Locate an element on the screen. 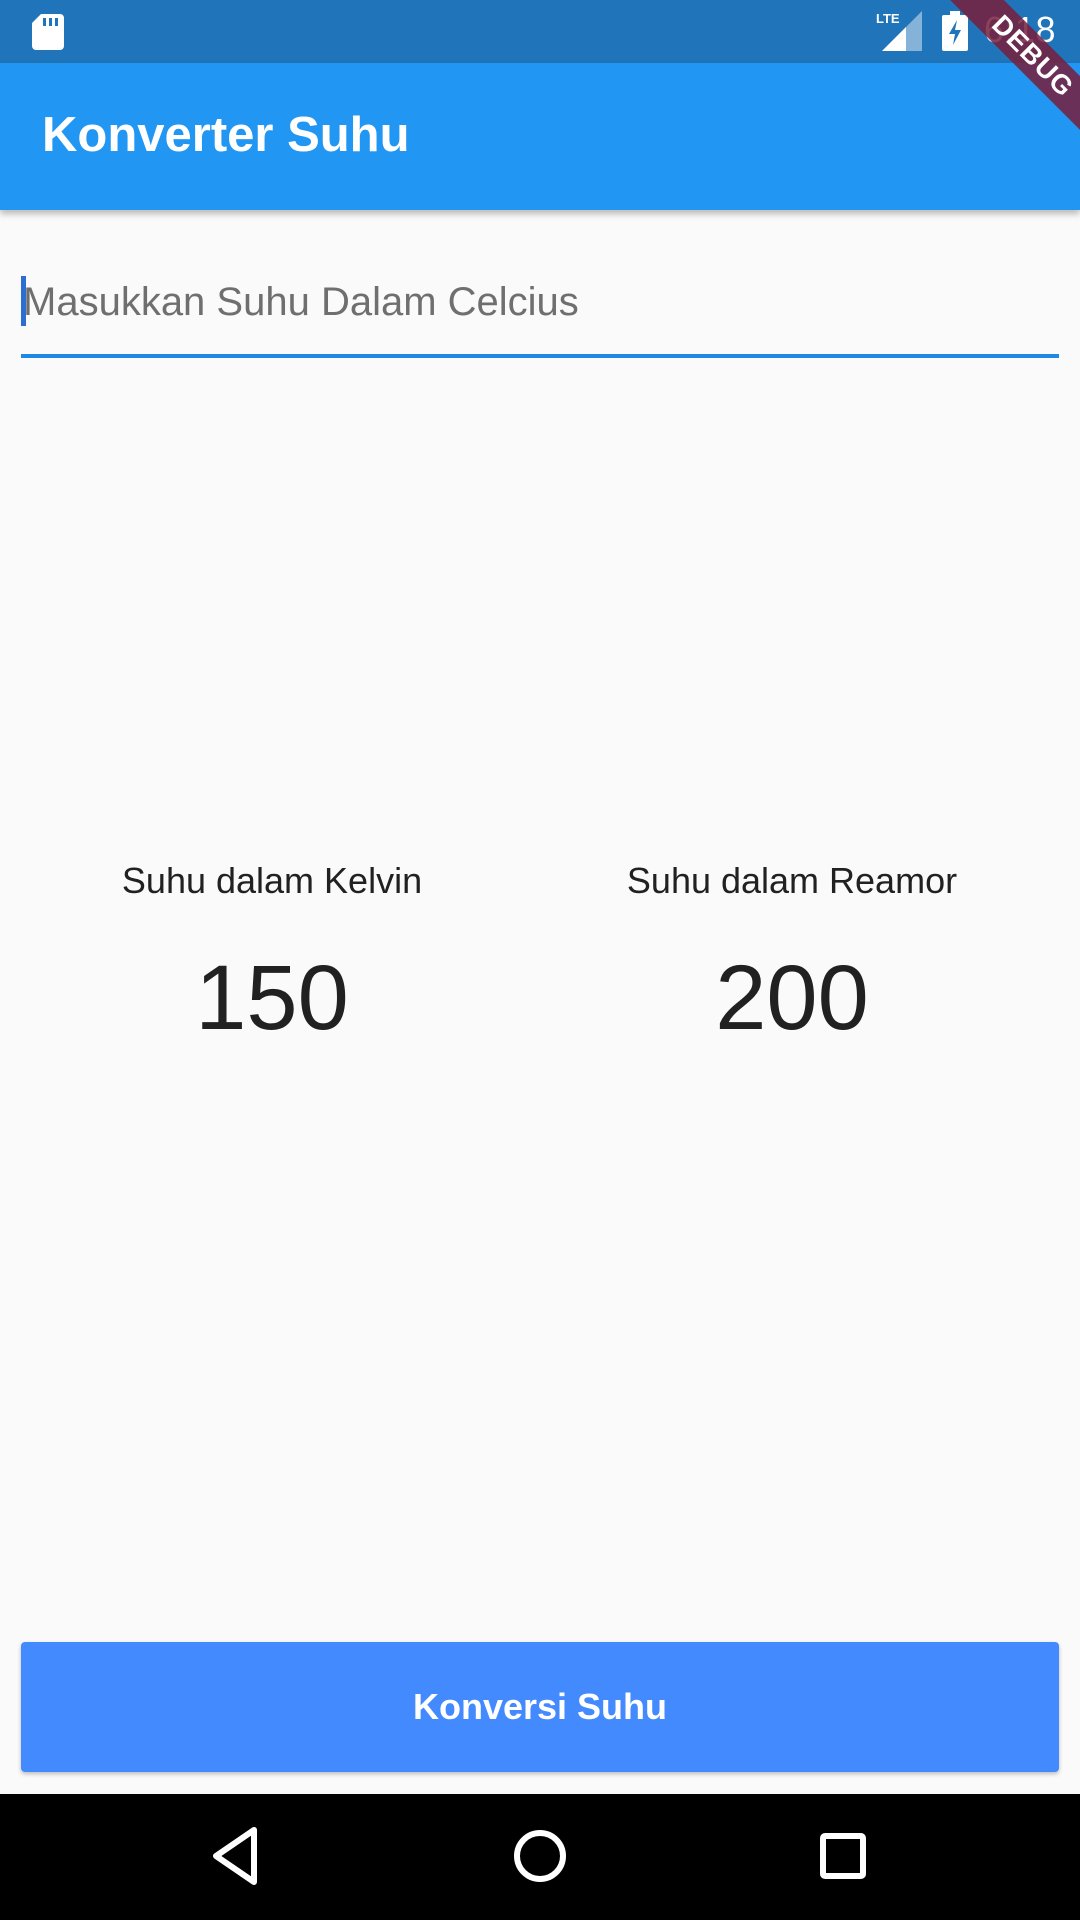  navigation-bar is located at coordinates (540, 1857).